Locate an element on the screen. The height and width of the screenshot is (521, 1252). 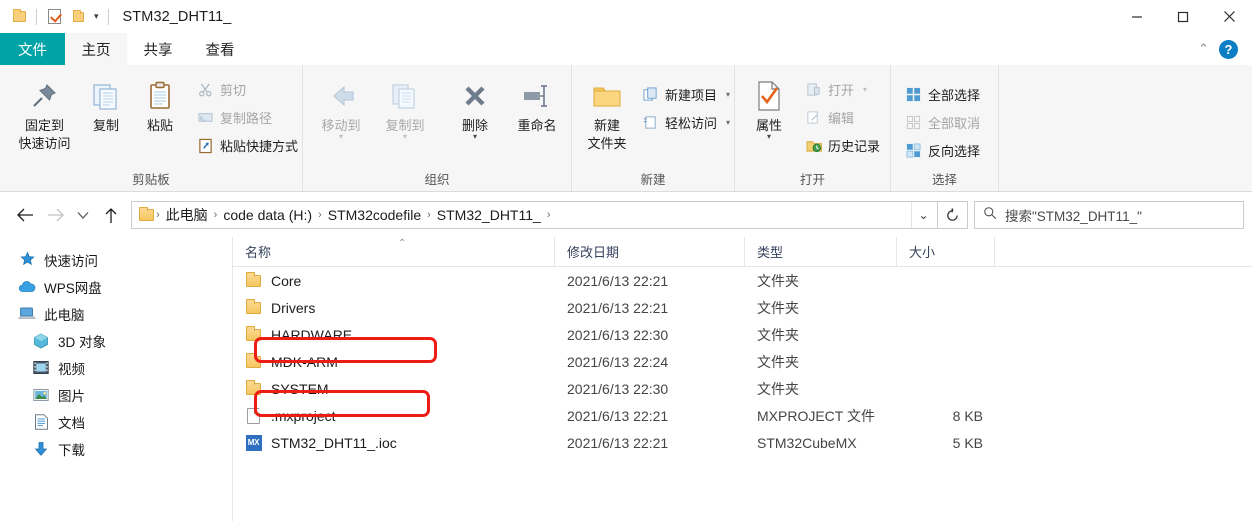
up-button is located at coordinates (110, 215).